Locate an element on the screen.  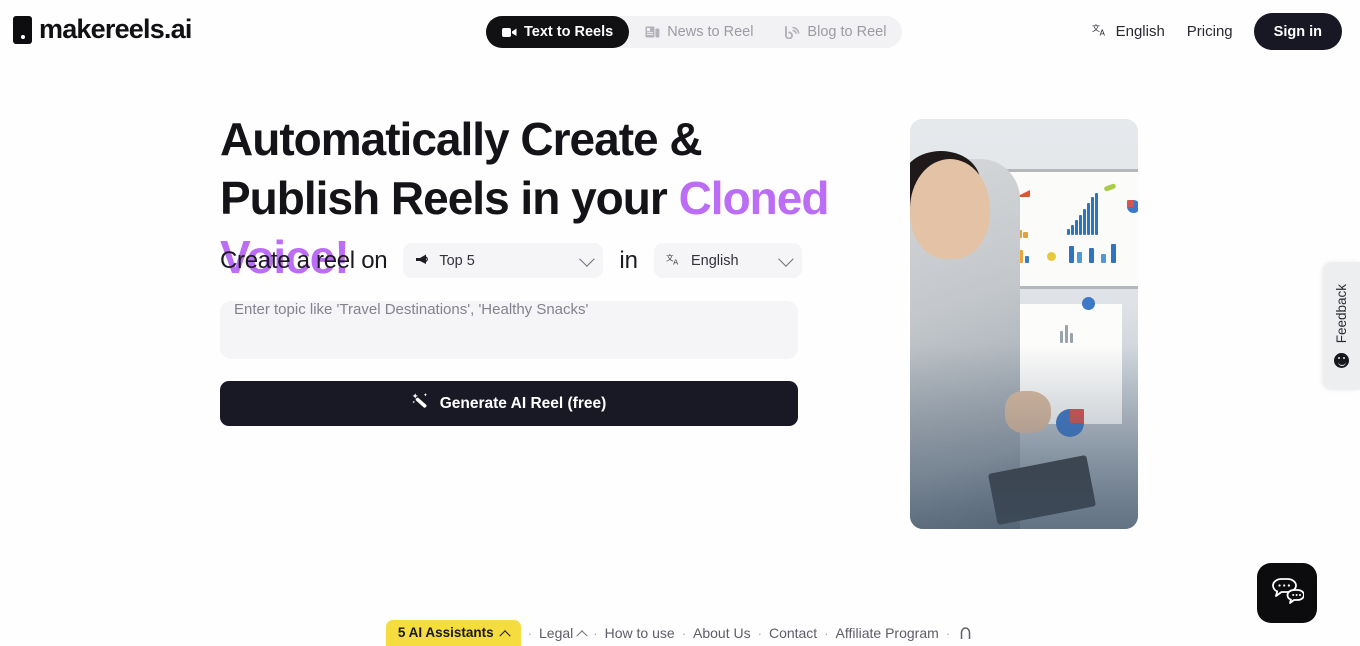
video-camera-icon is located at coordinates (509, 32).